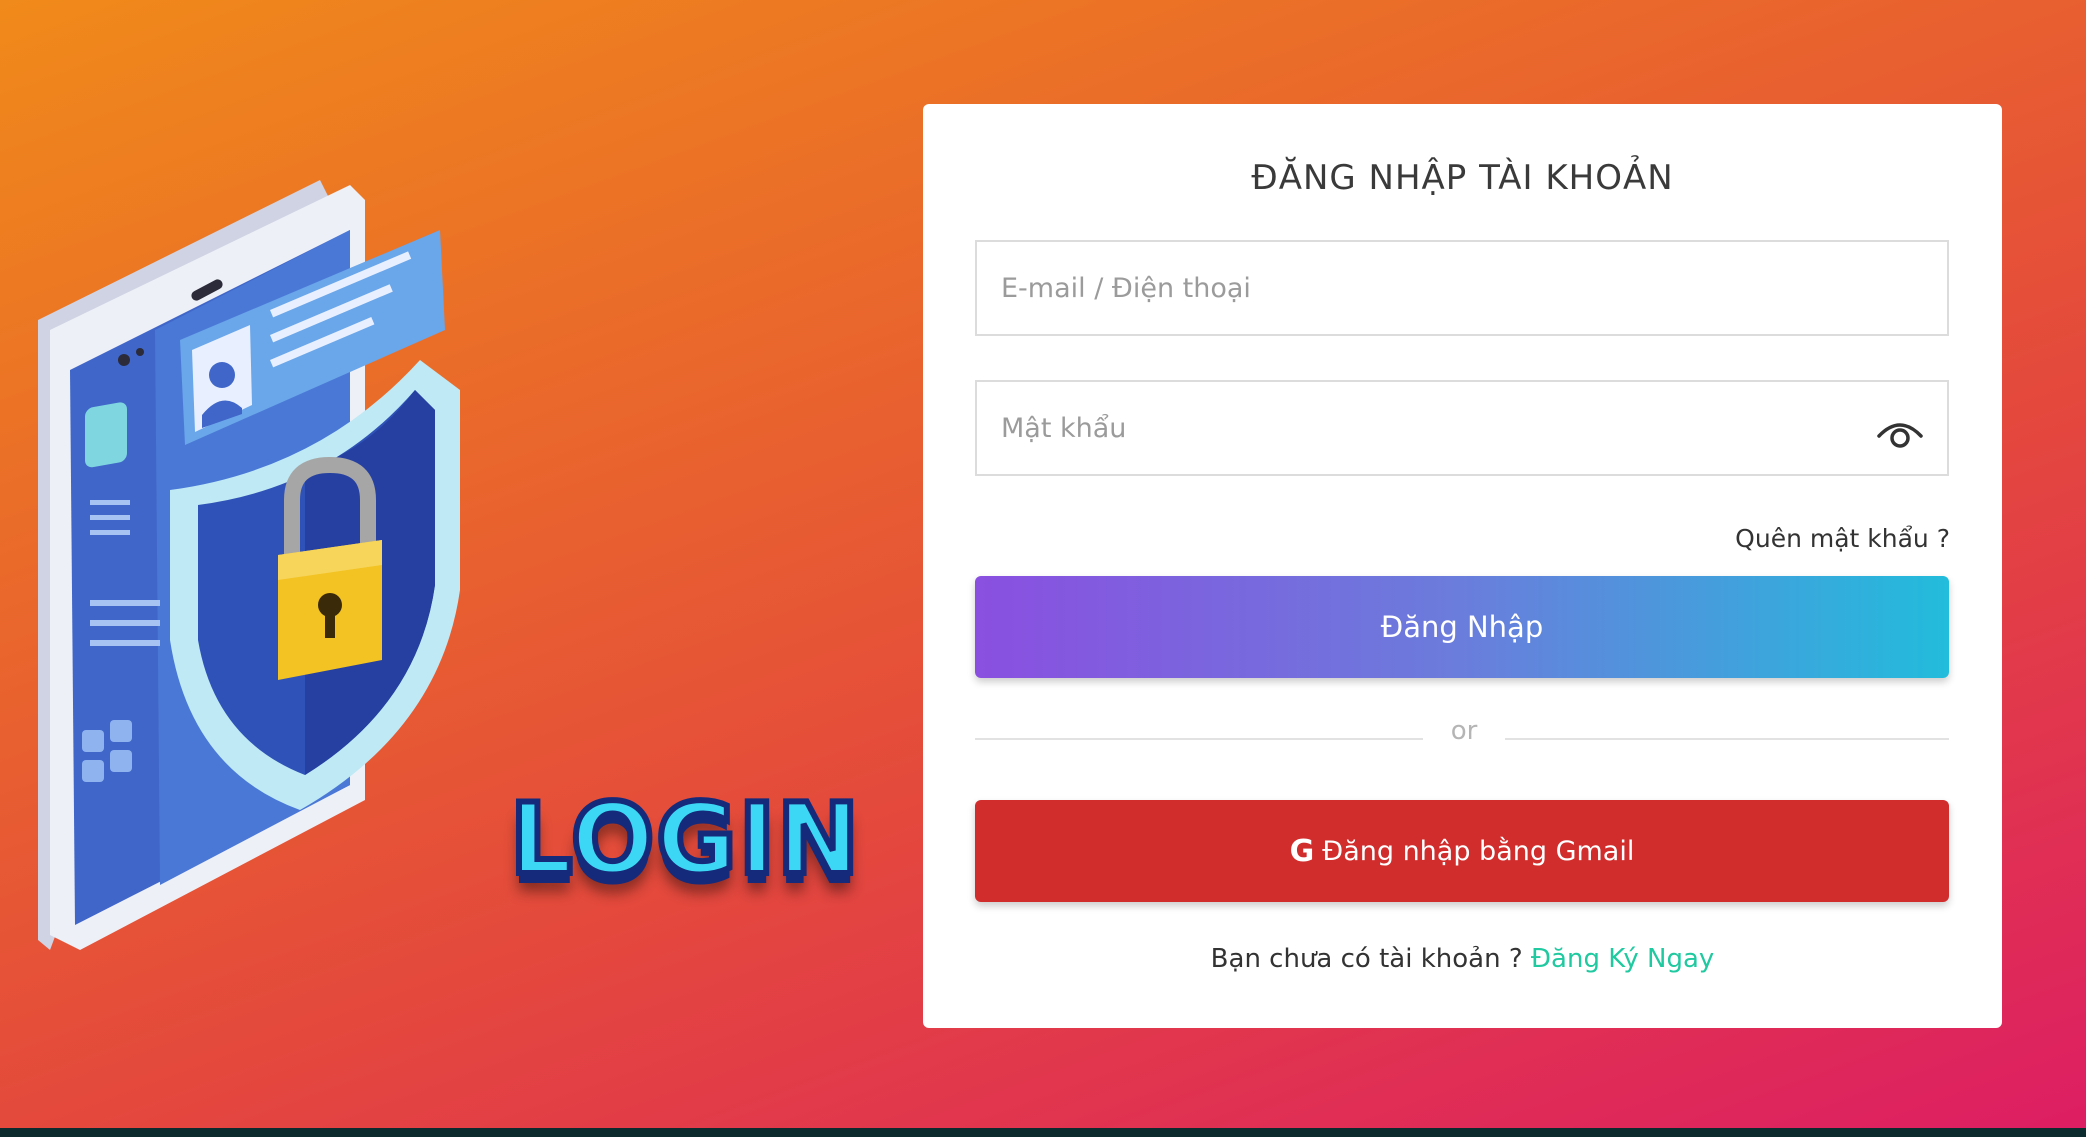 This screenshot has height=1137, width=2086. I want to click on divider-line-right, so click(1727, 739).